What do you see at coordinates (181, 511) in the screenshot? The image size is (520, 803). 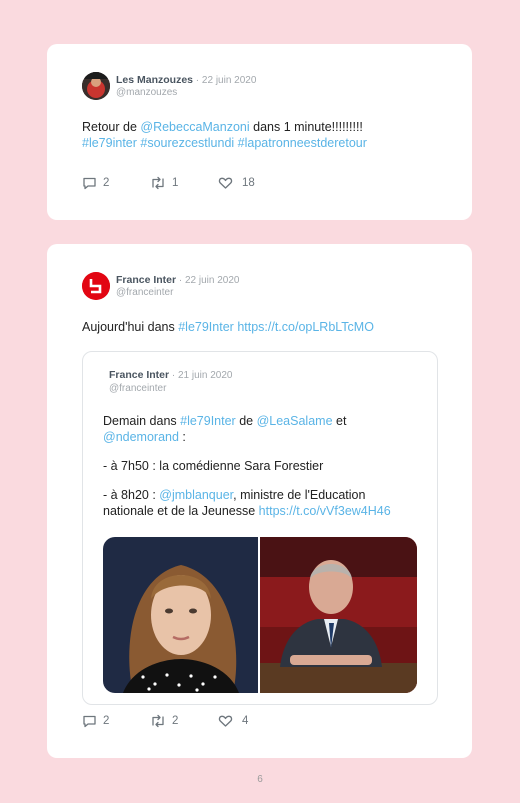 I see `text-segment: nationale et de la Jeunesse` at bounding box center [181, 511].